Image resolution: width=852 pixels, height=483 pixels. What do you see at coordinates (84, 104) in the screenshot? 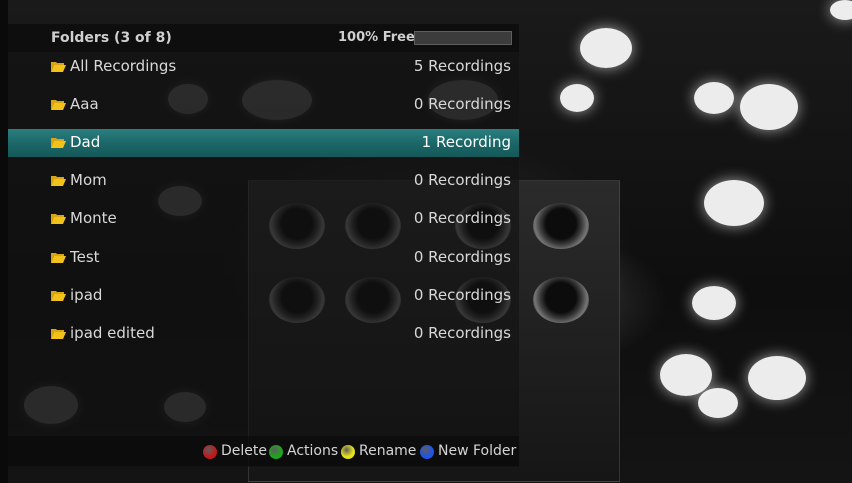
I see `folder-name: Aaa` at bounding box center [84, 104].